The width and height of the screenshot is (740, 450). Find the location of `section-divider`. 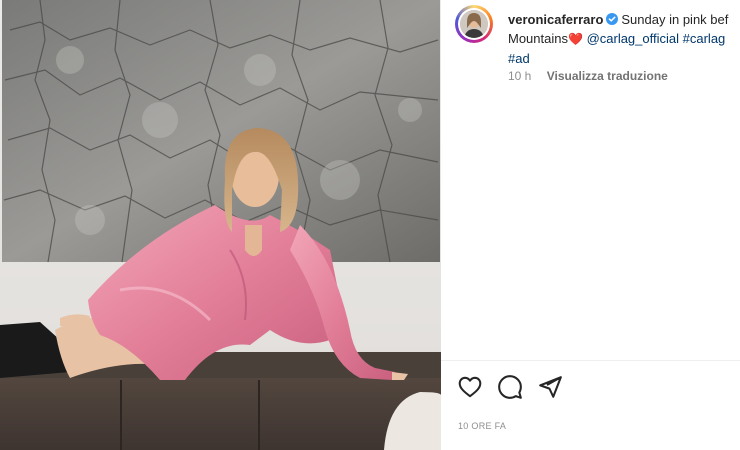

section-divider is located at coordinates (590, 360).